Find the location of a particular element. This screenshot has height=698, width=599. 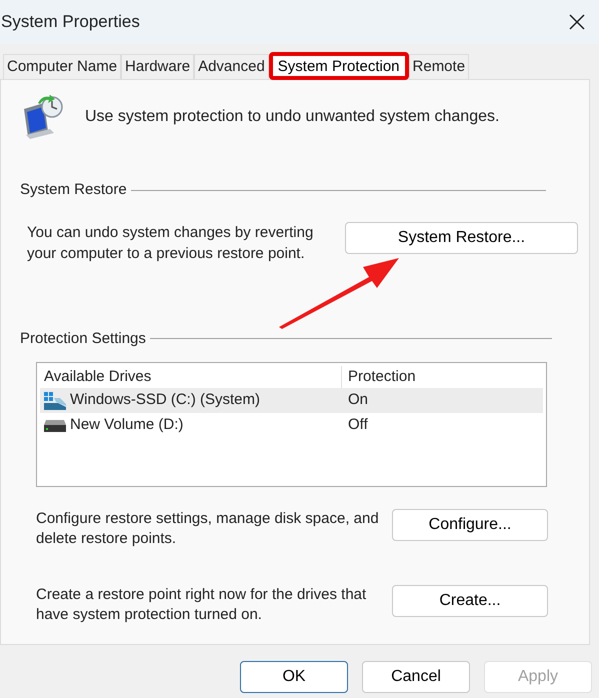

drive-row: Windows-SSD (C:) (System) On is located at coordinates (291, 400).